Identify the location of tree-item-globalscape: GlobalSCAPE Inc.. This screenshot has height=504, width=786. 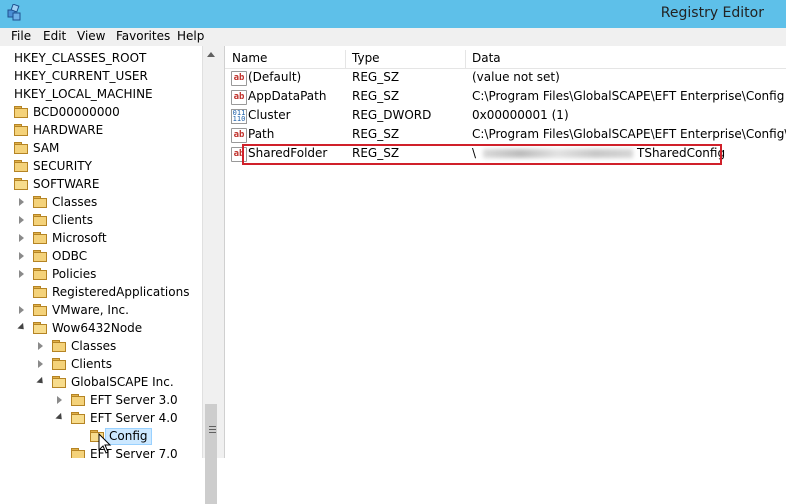
(103, 382).